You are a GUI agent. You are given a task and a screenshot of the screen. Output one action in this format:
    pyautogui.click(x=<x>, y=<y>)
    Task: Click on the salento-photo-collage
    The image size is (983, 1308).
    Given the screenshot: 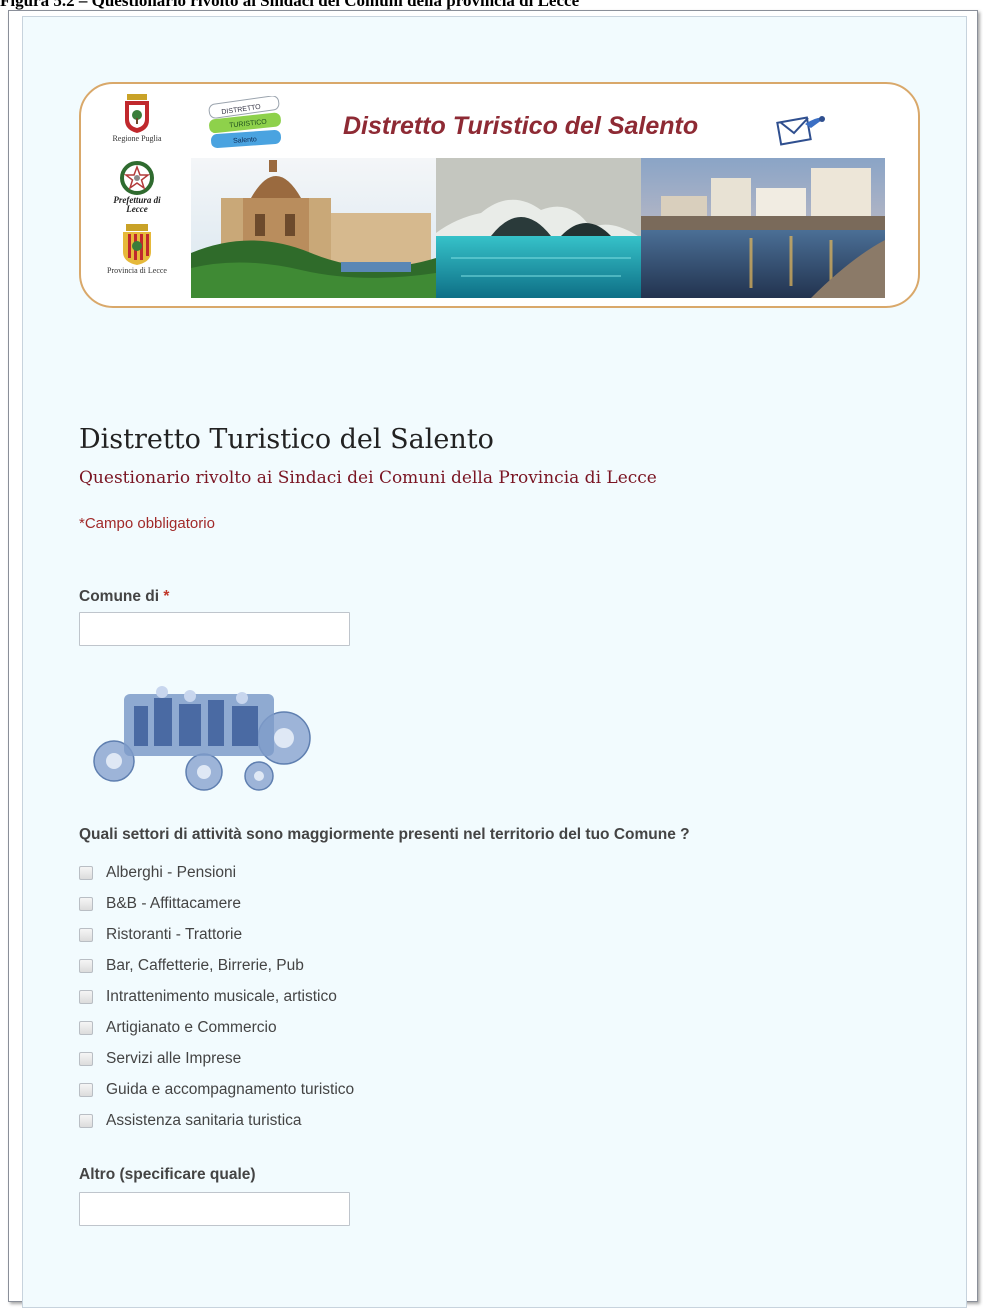 What is the action you would take?
    pyautogui.click(x=538, y=228)
    